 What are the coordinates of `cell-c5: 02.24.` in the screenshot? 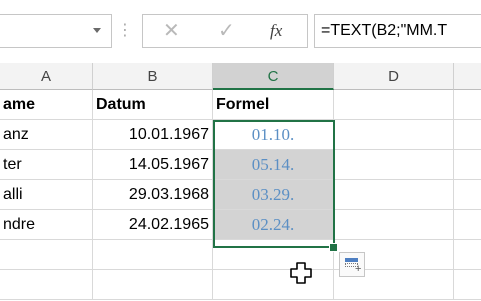 It's located at (273, 225).